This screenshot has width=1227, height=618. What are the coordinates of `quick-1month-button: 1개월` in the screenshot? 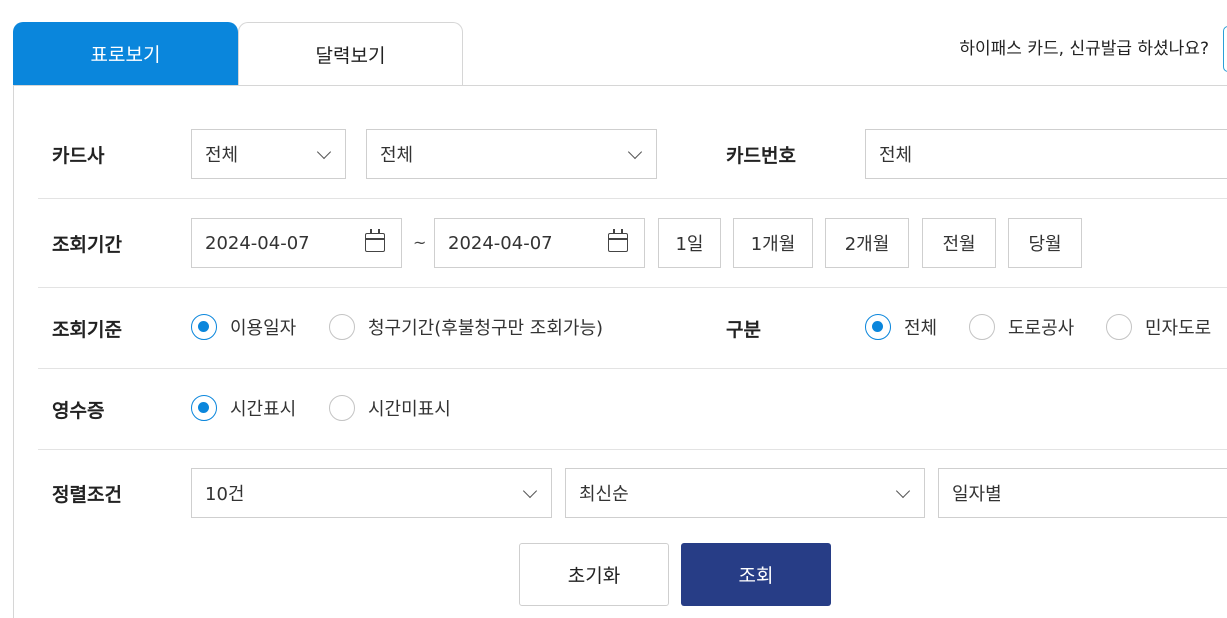 It's located at (773, 243).